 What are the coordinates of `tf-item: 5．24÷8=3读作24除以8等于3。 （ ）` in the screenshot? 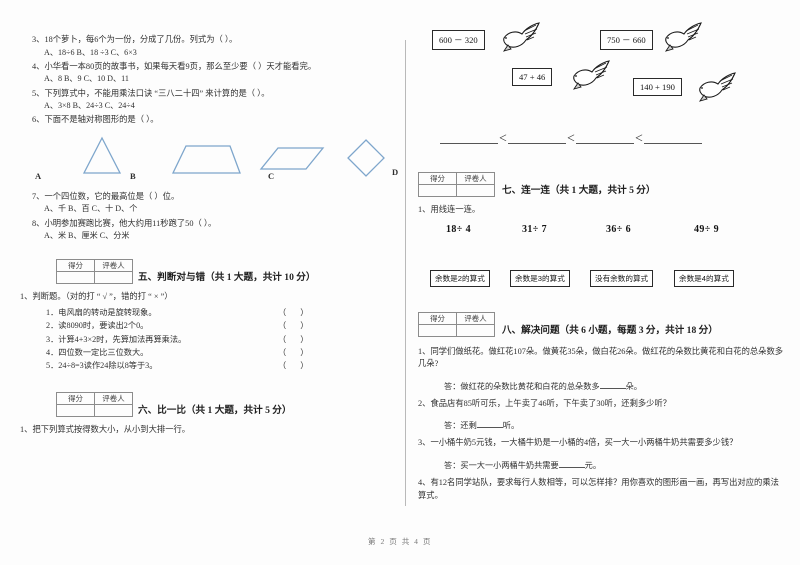 It's located at (221, 365).